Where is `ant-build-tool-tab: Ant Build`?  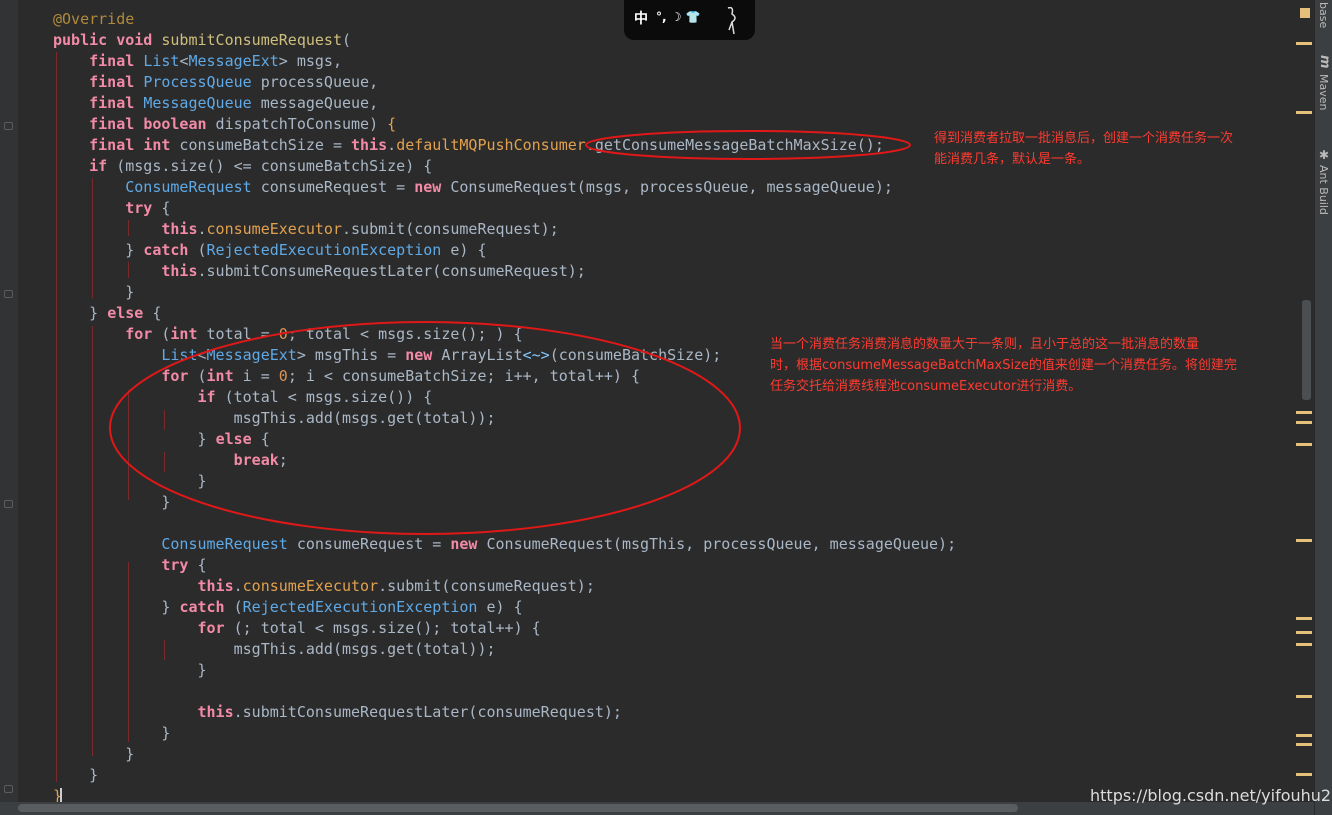 ant-build-tool-tab: Ant Build is located at coordinates (1323, 190).